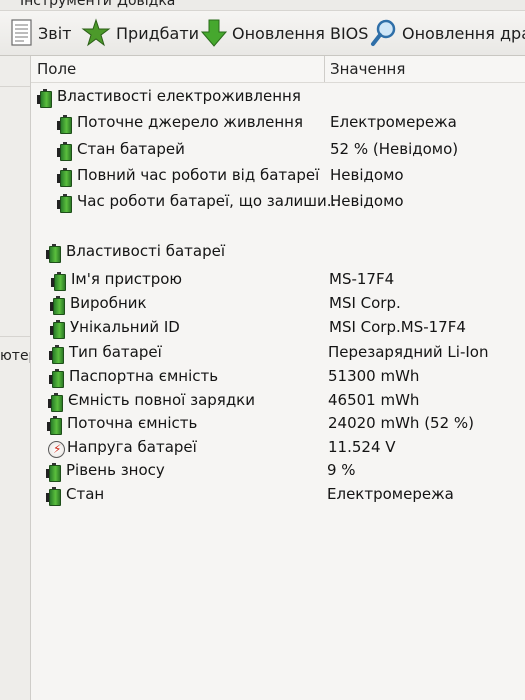  I want to click on driver-update-button: Оновлення драй, so click(447, 33).